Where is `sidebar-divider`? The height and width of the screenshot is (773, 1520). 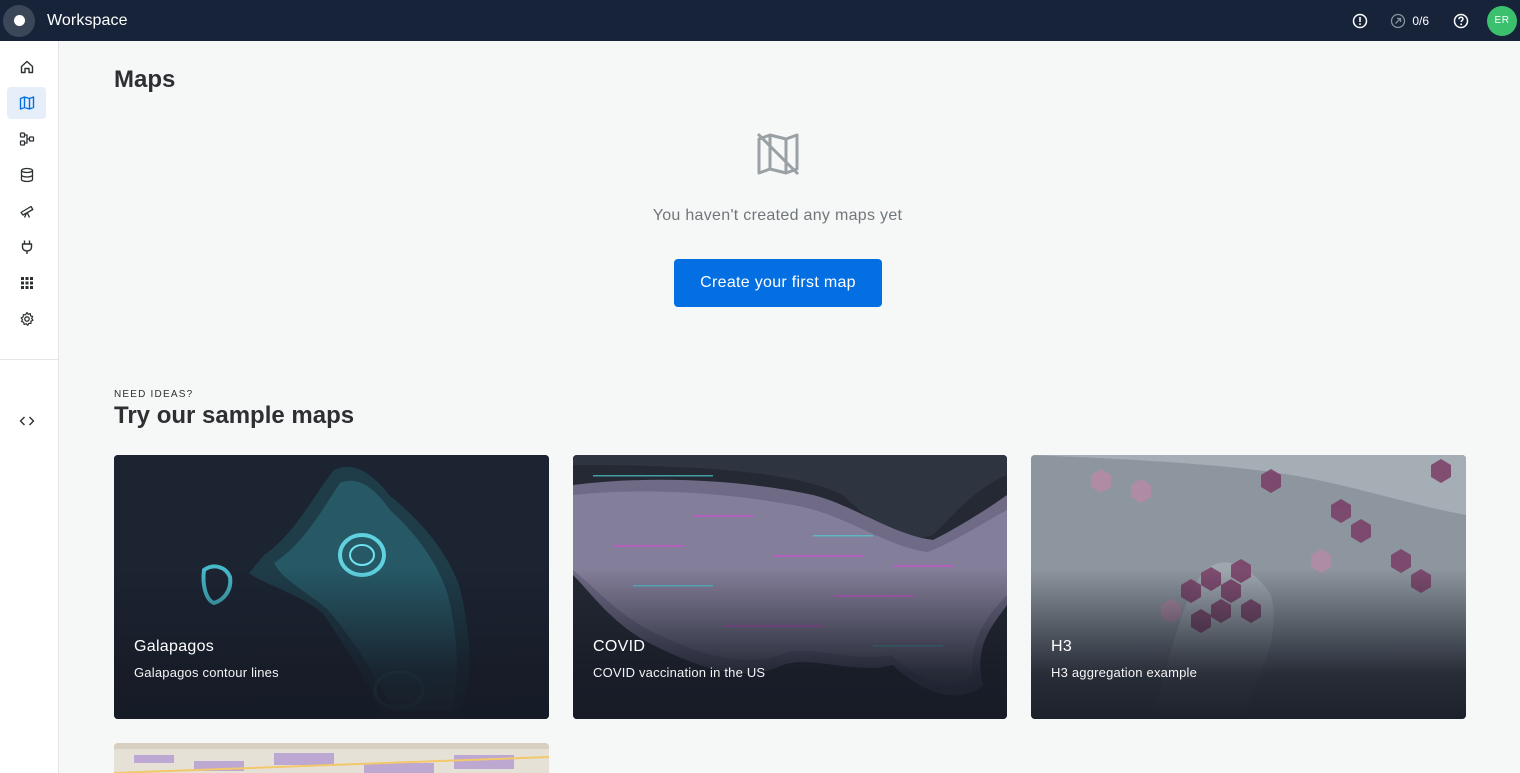
sidebar-divider is located at coordinates (29, 359).